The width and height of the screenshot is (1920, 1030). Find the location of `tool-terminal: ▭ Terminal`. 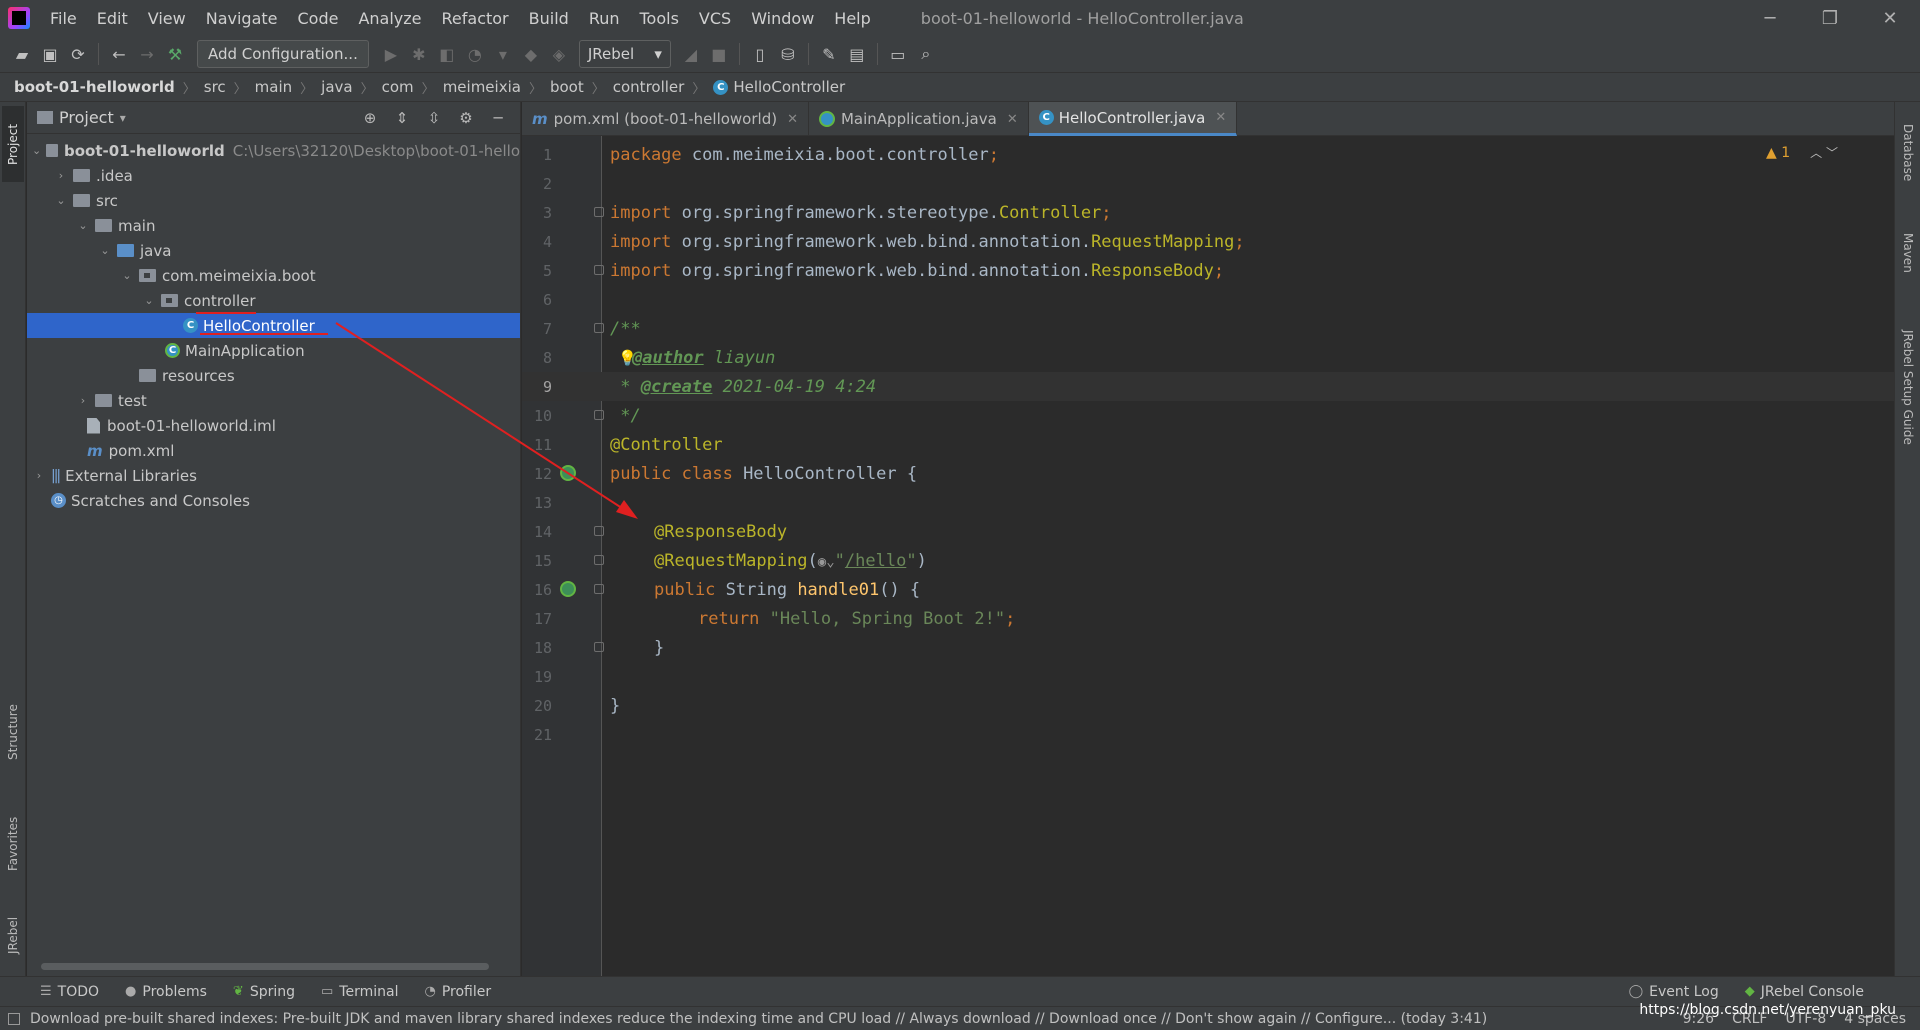

tool-terminal: ▭ Terminal is located at coordinates (359, 992).